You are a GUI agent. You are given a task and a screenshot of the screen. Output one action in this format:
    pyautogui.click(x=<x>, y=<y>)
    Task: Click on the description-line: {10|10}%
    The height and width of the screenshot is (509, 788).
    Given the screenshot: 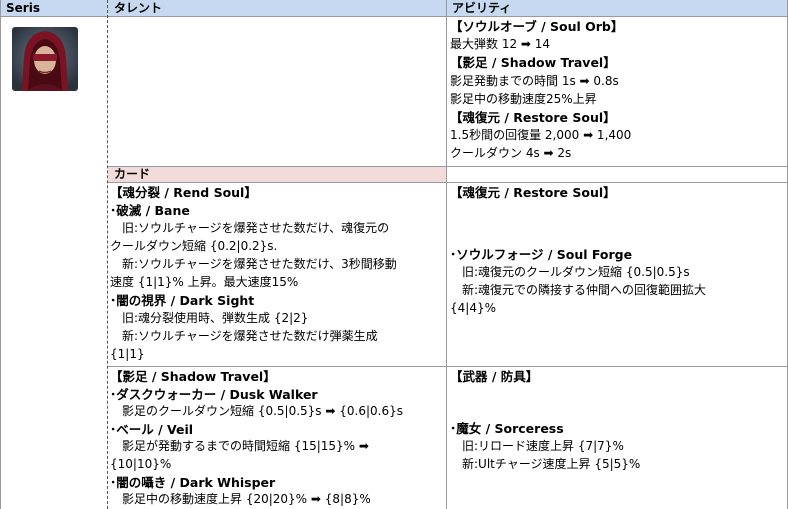 What is the action you would take?
    pyautogui.click(x=141, y=464)
    